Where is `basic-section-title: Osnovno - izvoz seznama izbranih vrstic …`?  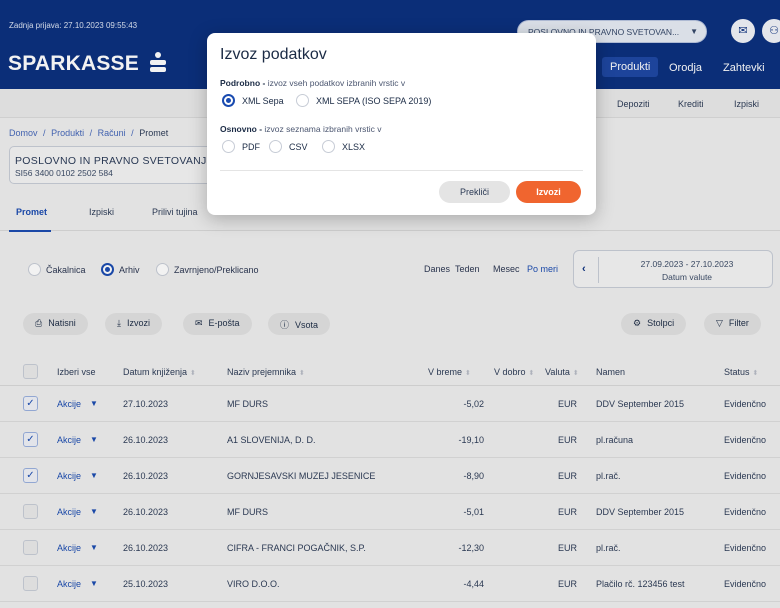
basic-section-title: Osnovno - izvoz seznama izbranih vrstic … is located at coordinates (301, 129).